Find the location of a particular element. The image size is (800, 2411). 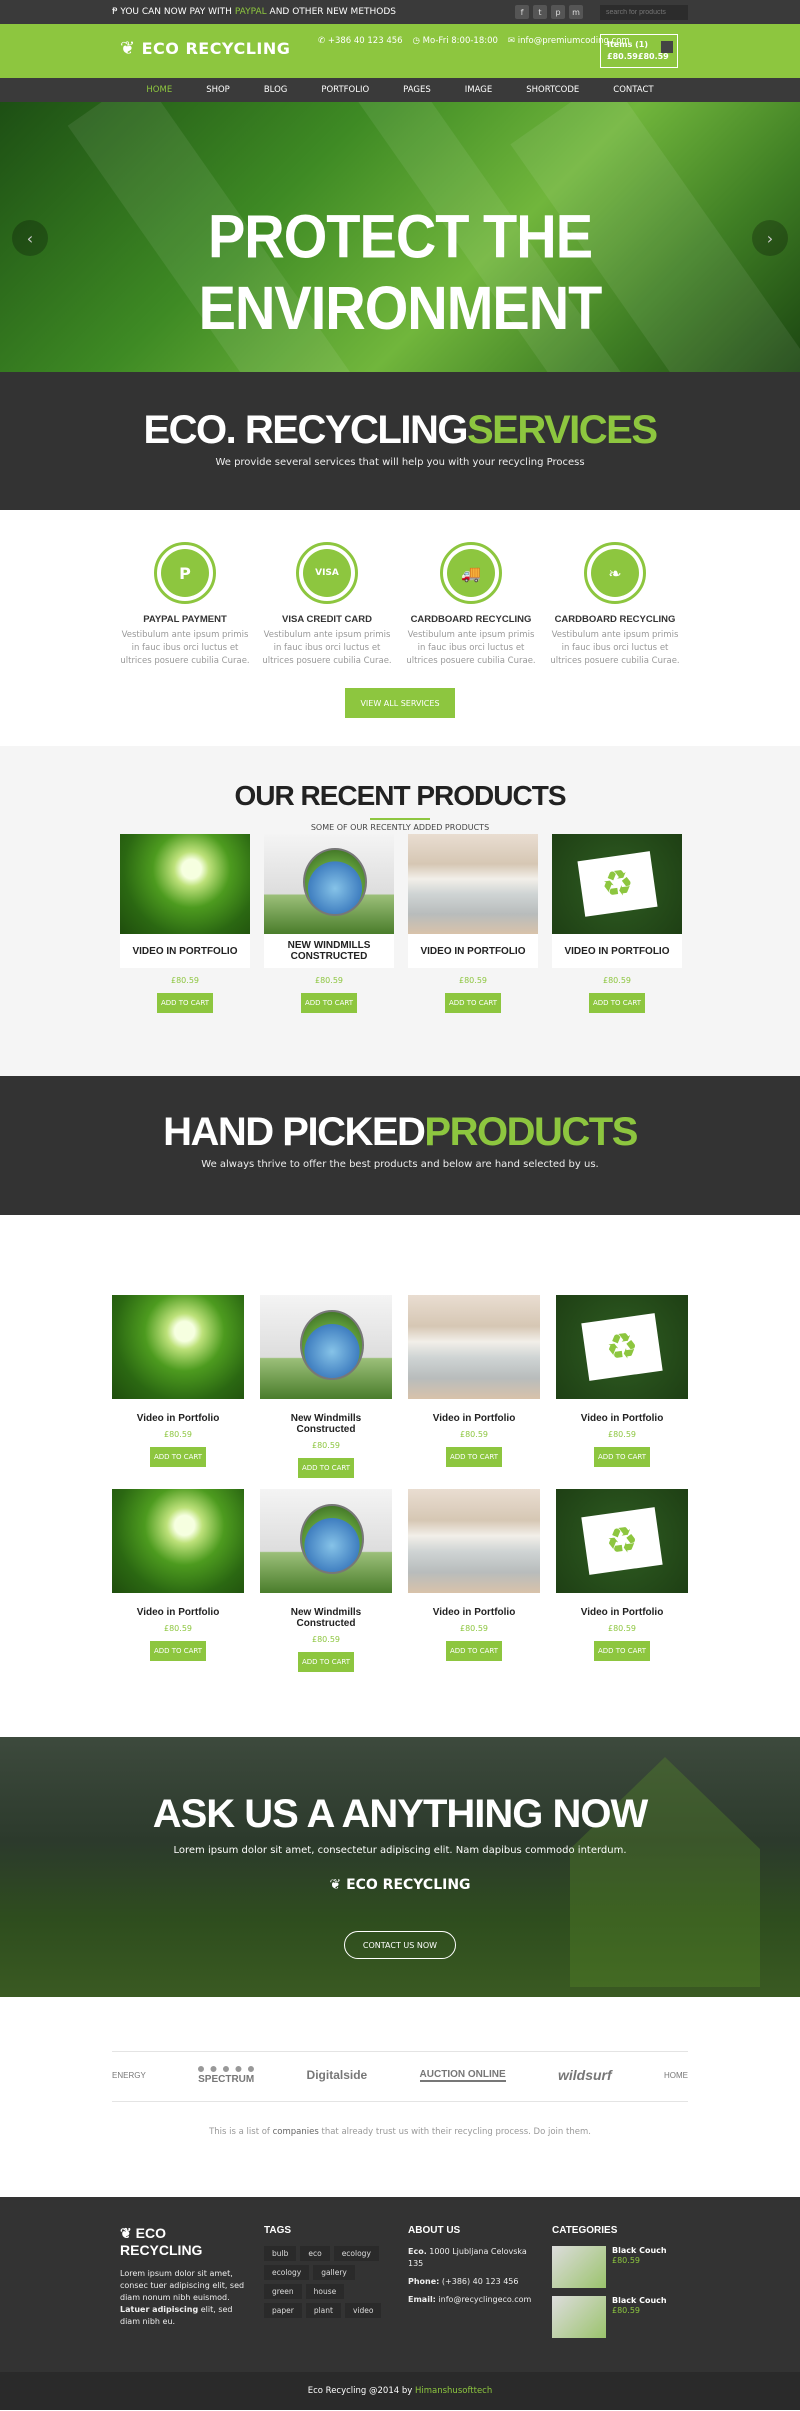

nav-image: IMAGE is located at coordinates (478, 90).